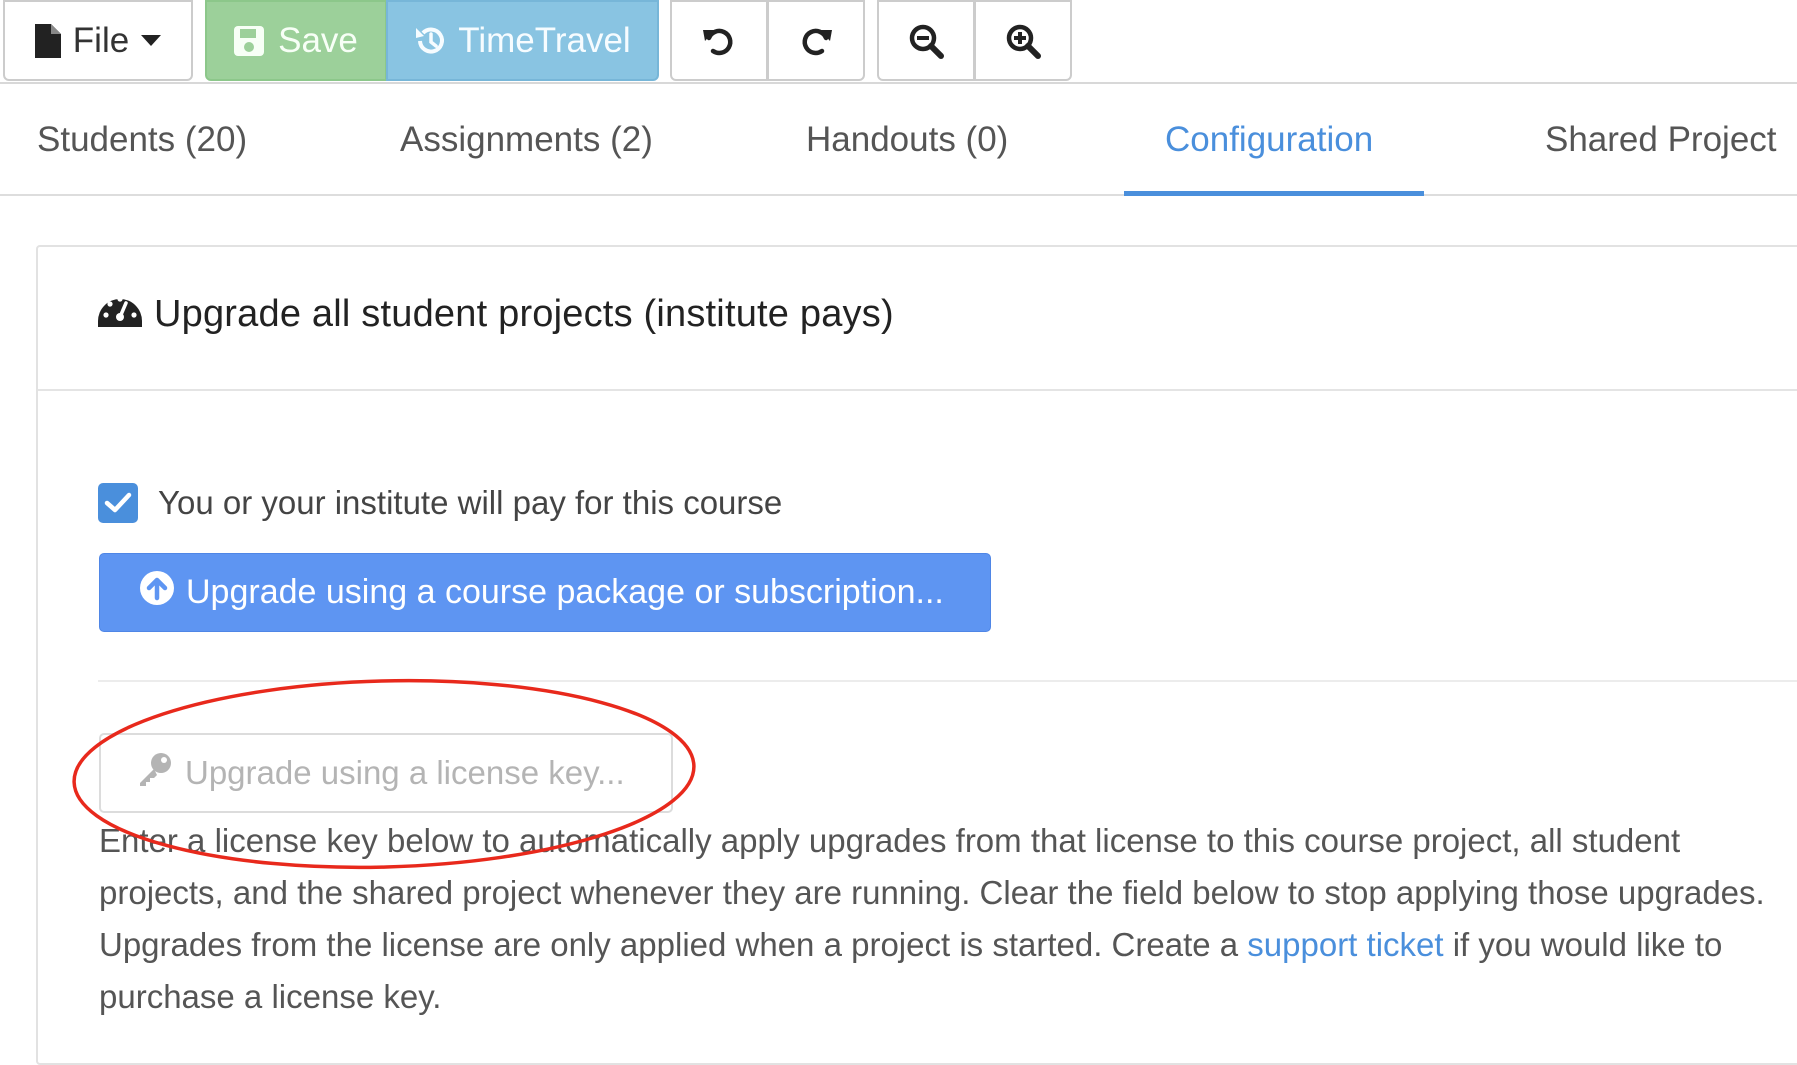 This screenshot has width=1797, height=1065. I want to click on caret-down-icon, so click(151, 40).